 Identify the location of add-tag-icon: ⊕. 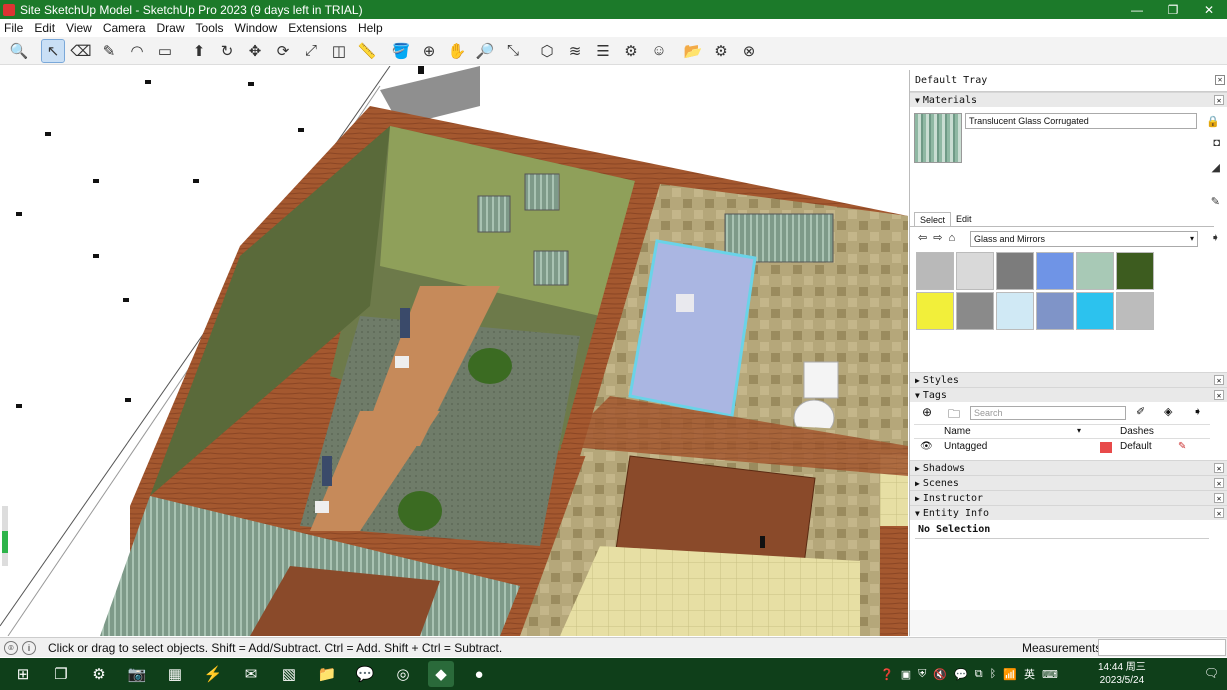
(927, 412).